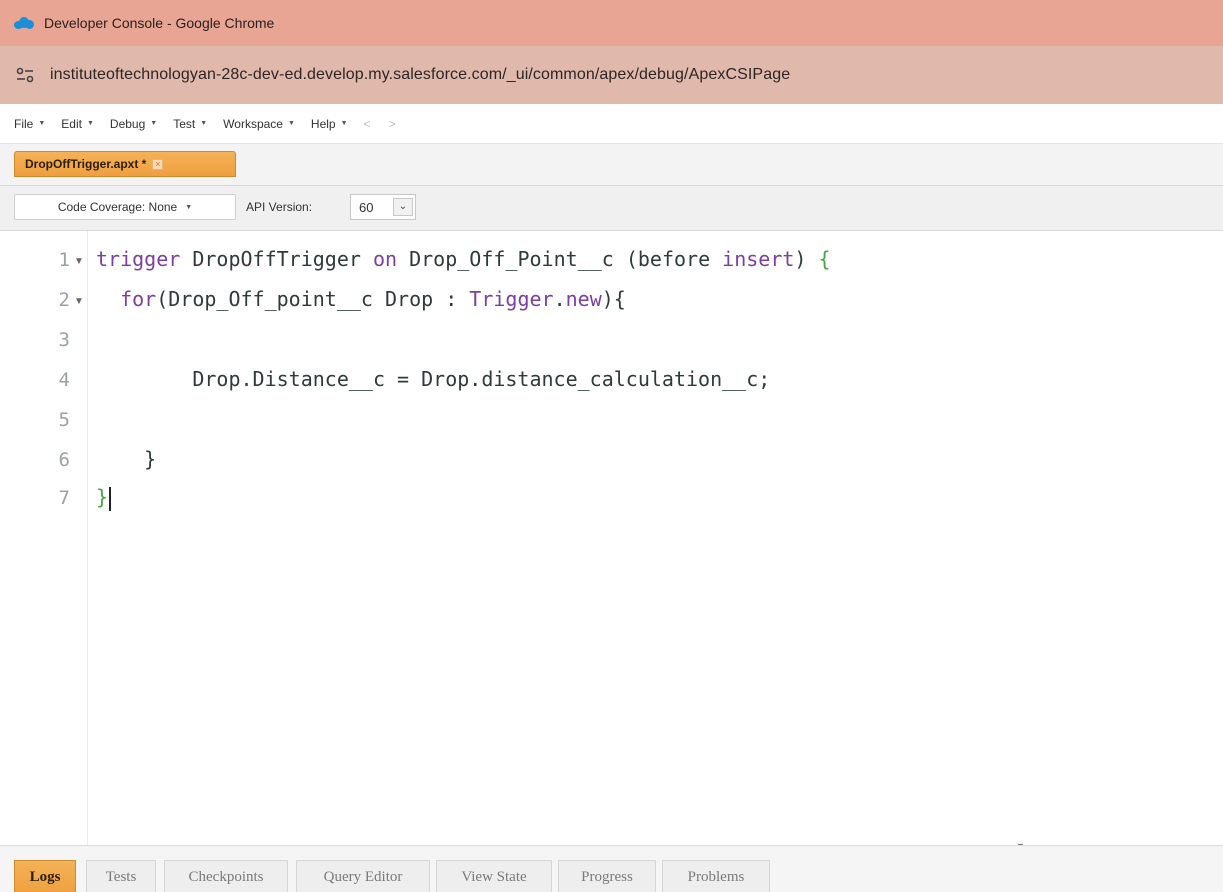  I want to click on line-number: 5, so click(64, 420).